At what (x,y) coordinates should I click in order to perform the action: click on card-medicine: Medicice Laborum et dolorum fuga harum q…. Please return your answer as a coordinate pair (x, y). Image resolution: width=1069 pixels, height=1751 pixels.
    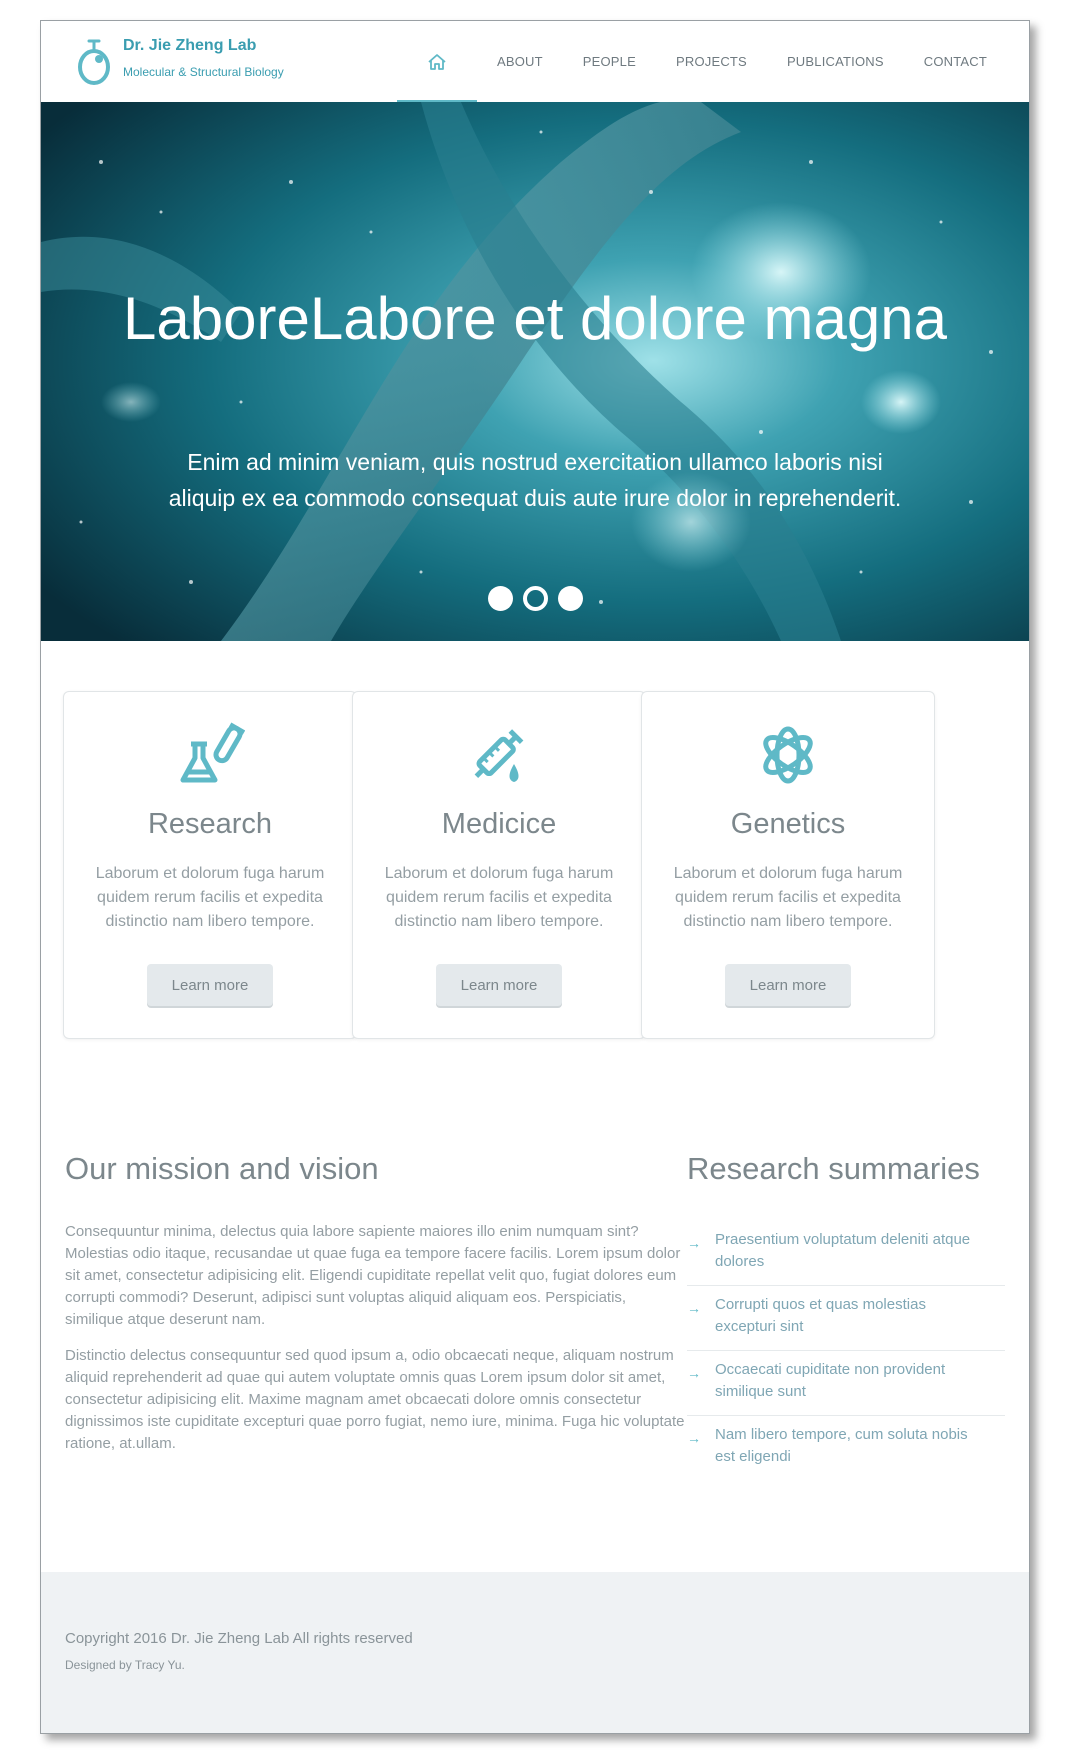
    Looking at the image, I should click on (499, 865).